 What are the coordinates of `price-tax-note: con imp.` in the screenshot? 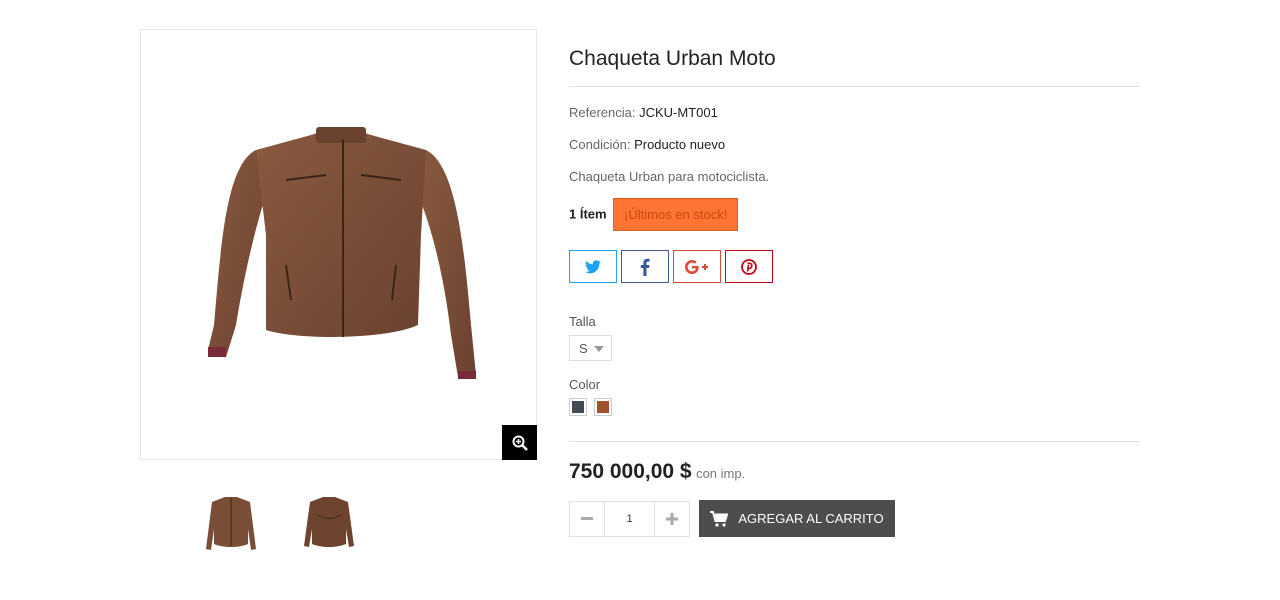 It's located at (721, 473).